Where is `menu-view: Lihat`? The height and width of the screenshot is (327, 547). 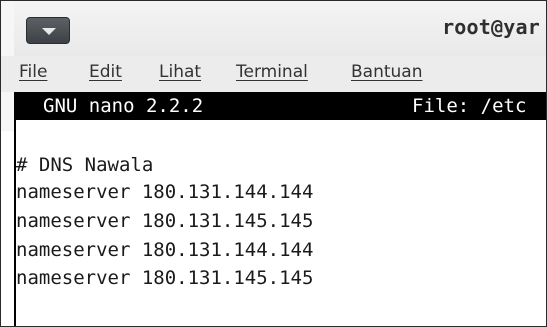
menu-view: Lihat is located at coordinates (180, 72).